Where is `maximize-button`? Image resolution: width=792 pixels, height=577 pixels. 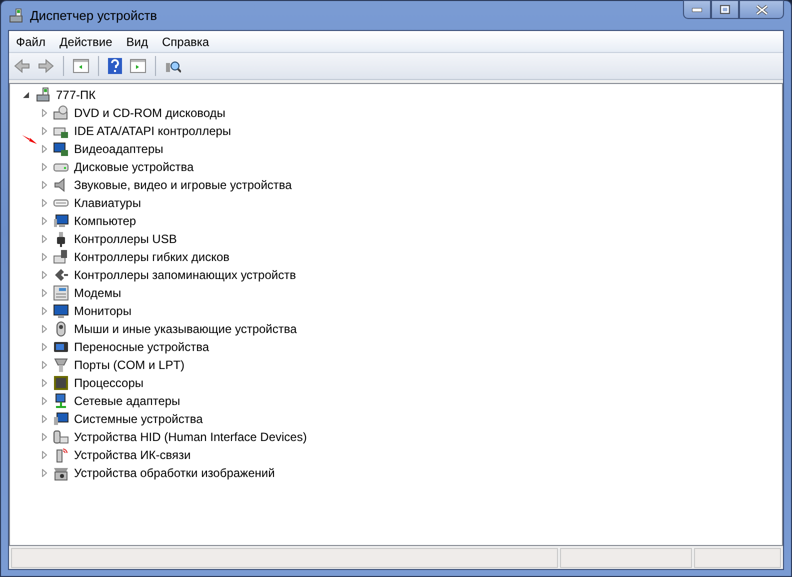
maximize-button is located at coordinates (725, 9).